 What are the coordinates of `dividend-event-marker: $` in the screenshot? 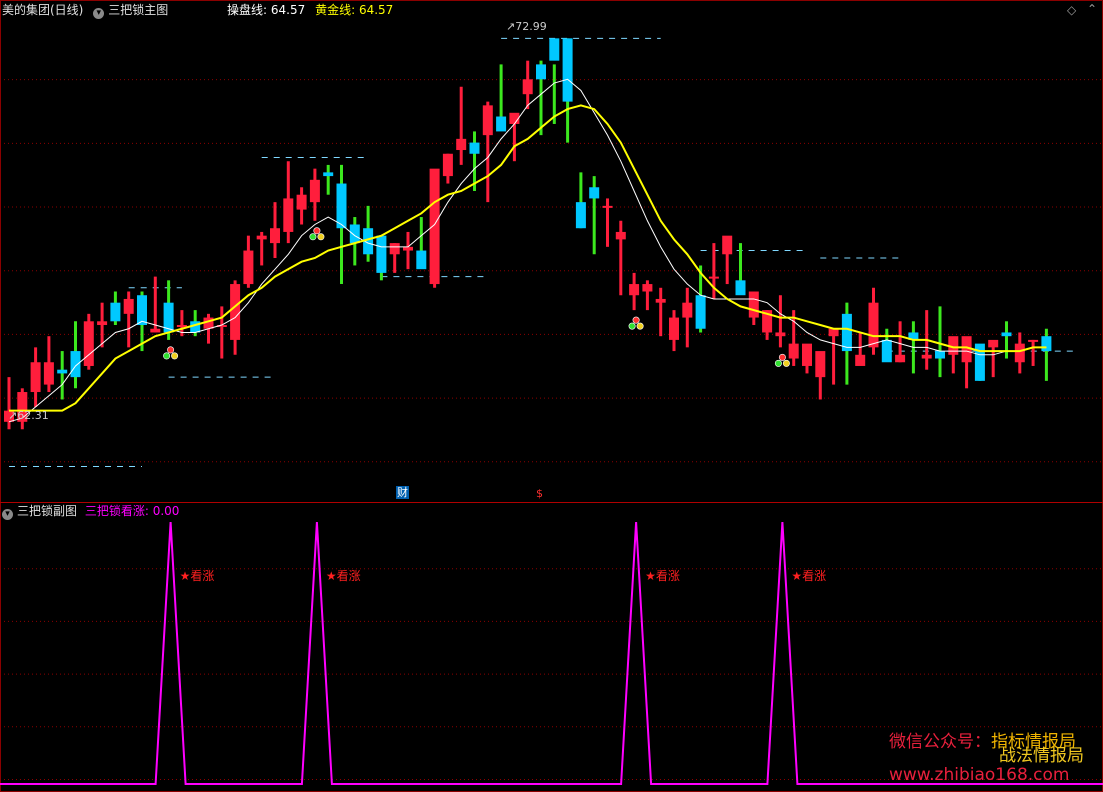 It's located at (539, 493).